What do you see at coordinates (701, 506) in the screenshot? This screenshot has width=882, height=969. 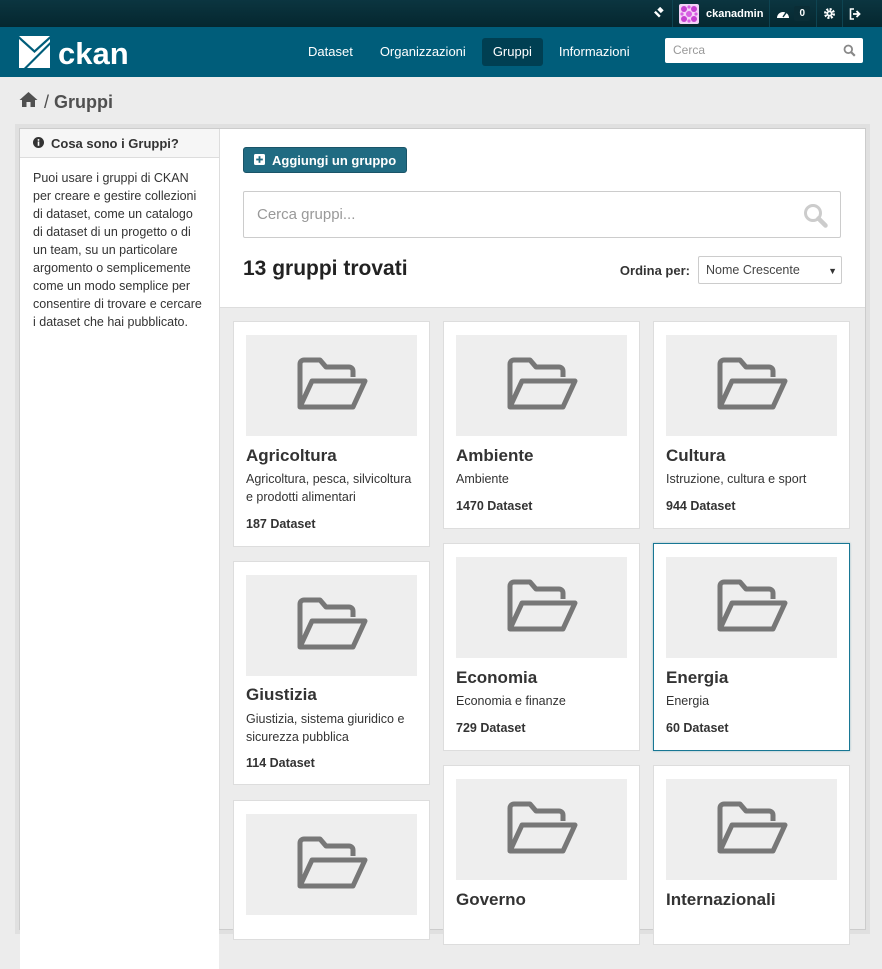 I see `group-dataset-count: 944 Dataset` at bounding box center [701, 506].